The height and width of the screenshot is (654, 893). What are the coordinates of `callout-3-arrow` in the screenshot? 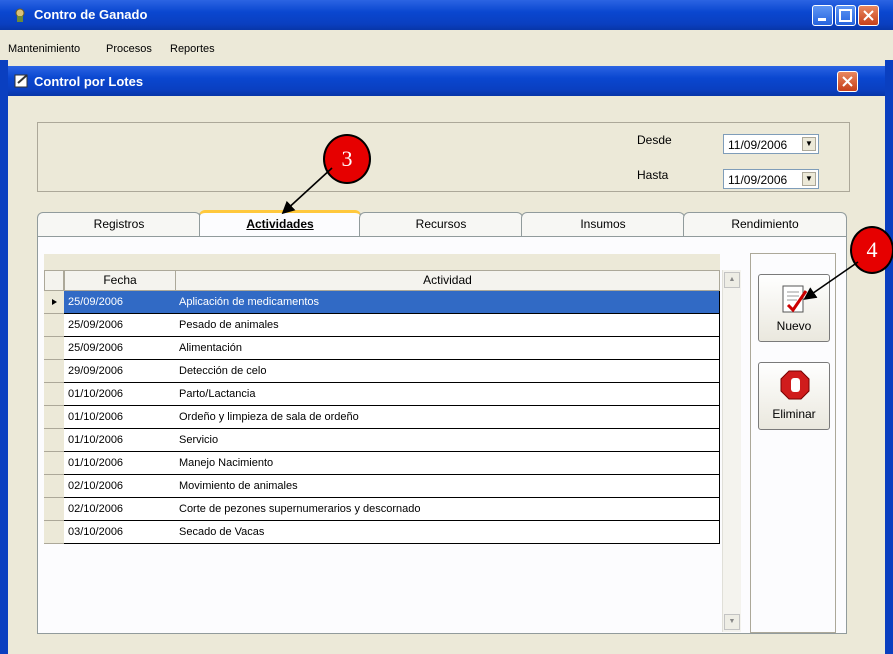 It's located at (307, 191).